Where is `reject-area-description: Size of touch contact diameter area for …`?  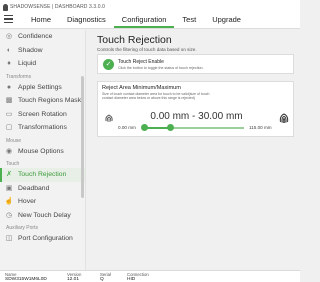
reject-area-description: Size of touch contact diameter area for … is located at coordinates (156, 96).